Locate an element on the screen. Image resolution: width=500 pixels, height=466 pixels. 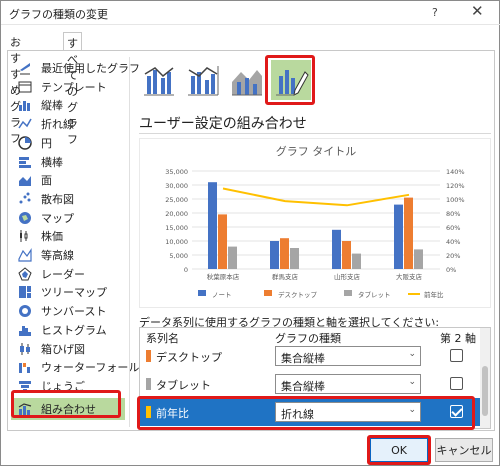
tab-all-charts: すべてのグラフ is located at coordinates (72, 89).